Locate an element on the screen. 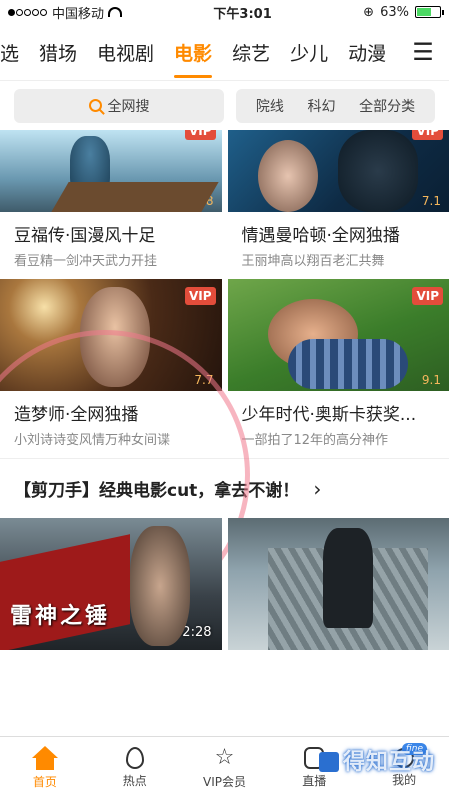  tab-variety: 综艺 is located at coordinates (251, 52).